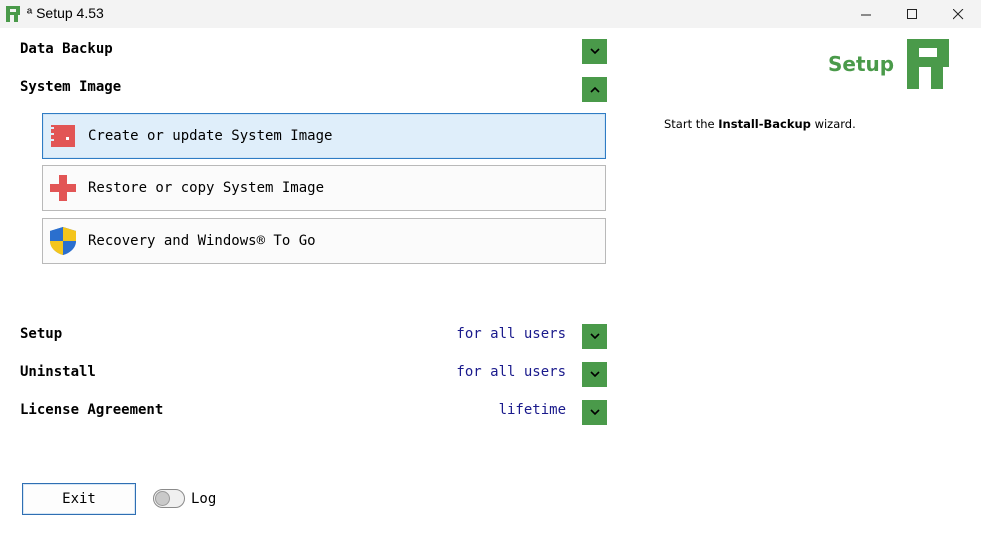  I want to click on restore-system-image-button: Restore or copy System Image, so click(324, 188).